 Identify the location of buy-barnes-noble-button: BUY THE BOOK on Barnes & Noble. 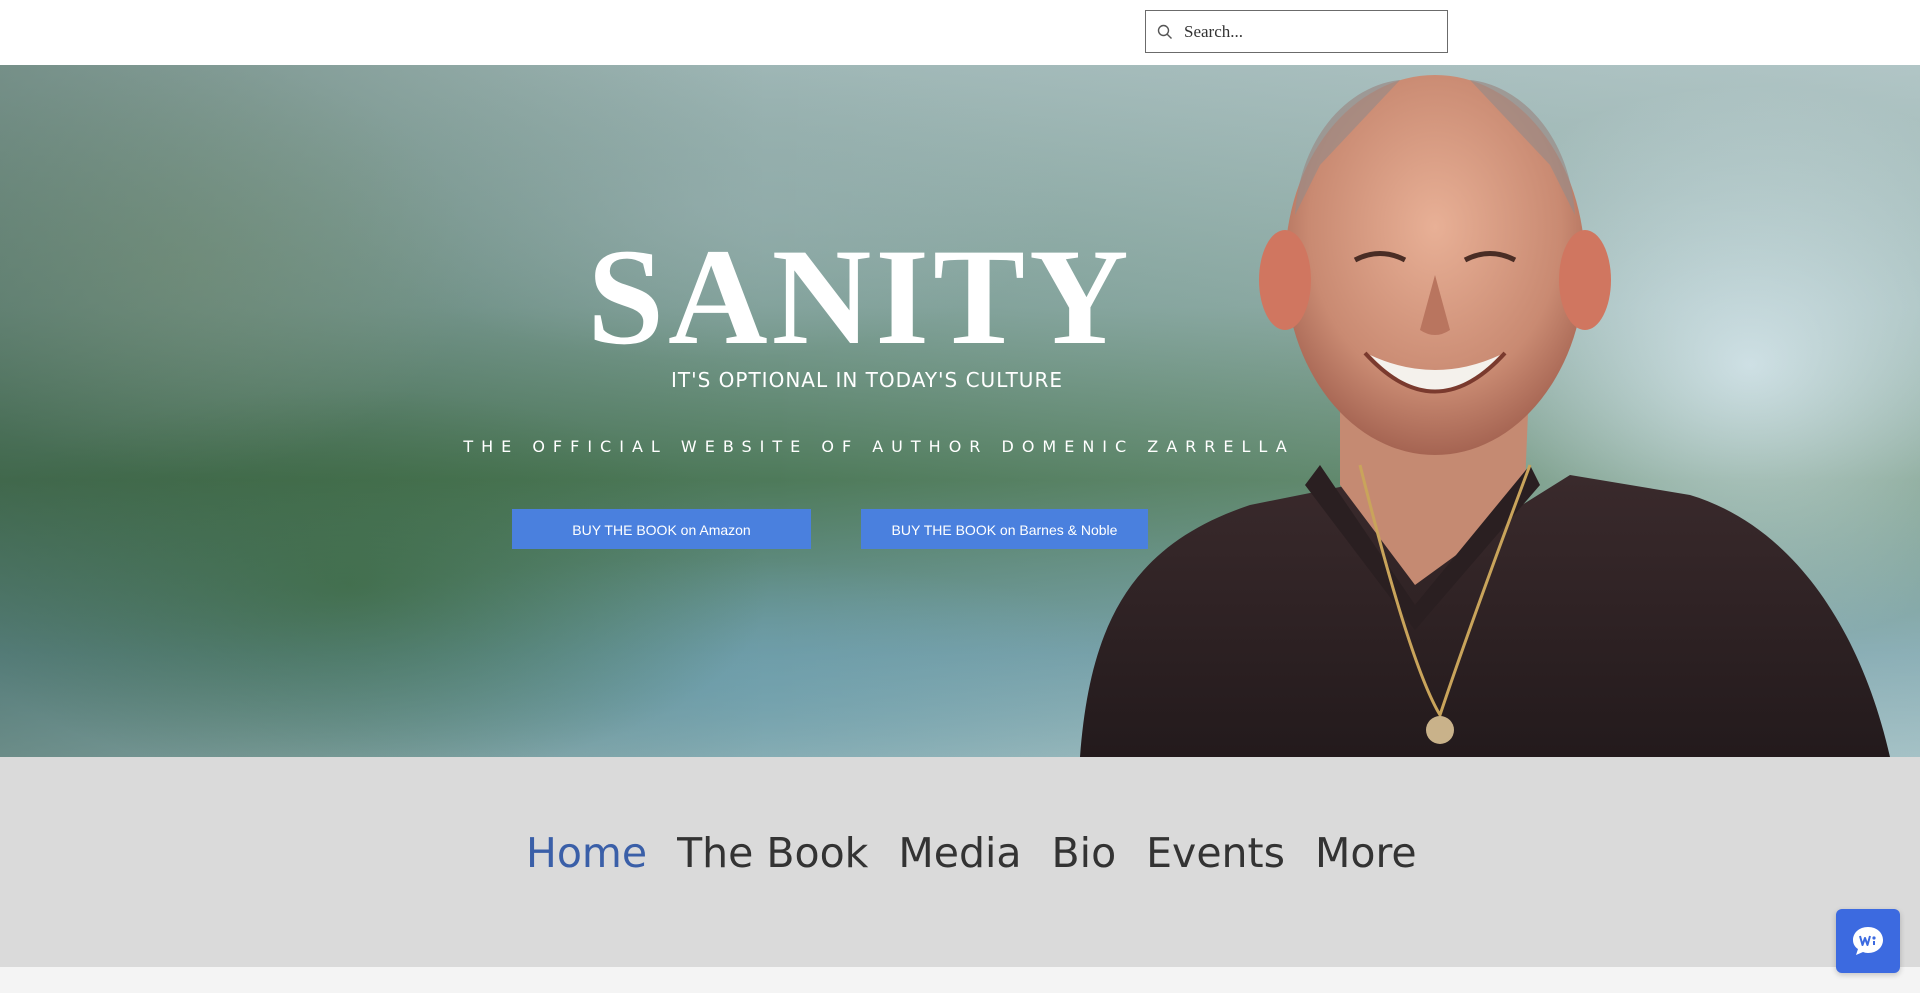
(1004, 529).